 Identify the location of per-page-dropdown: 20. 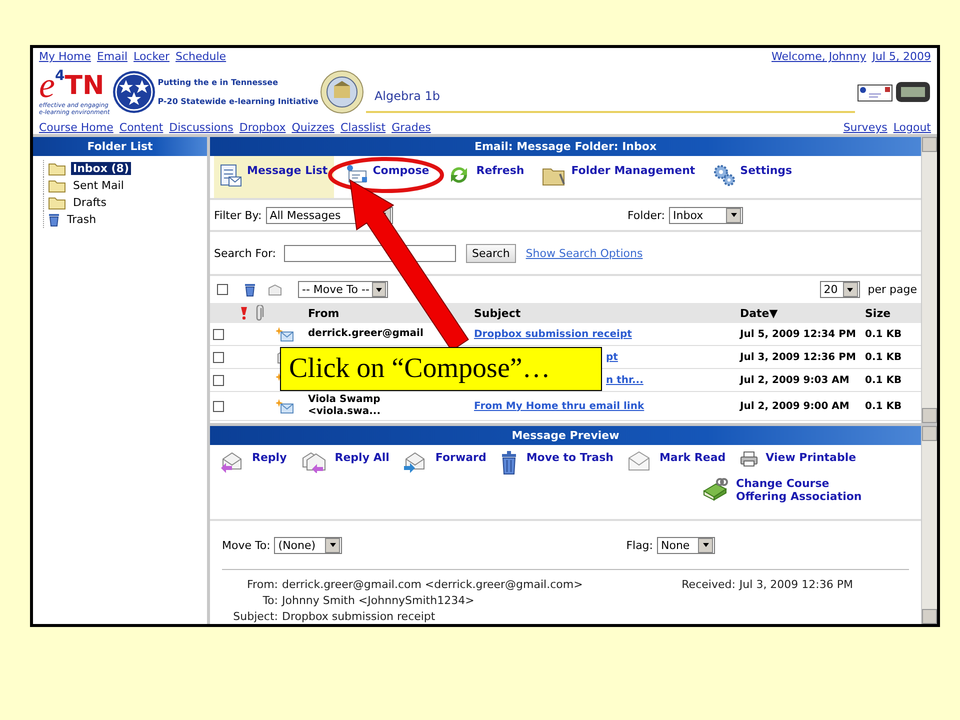
(840, 289).